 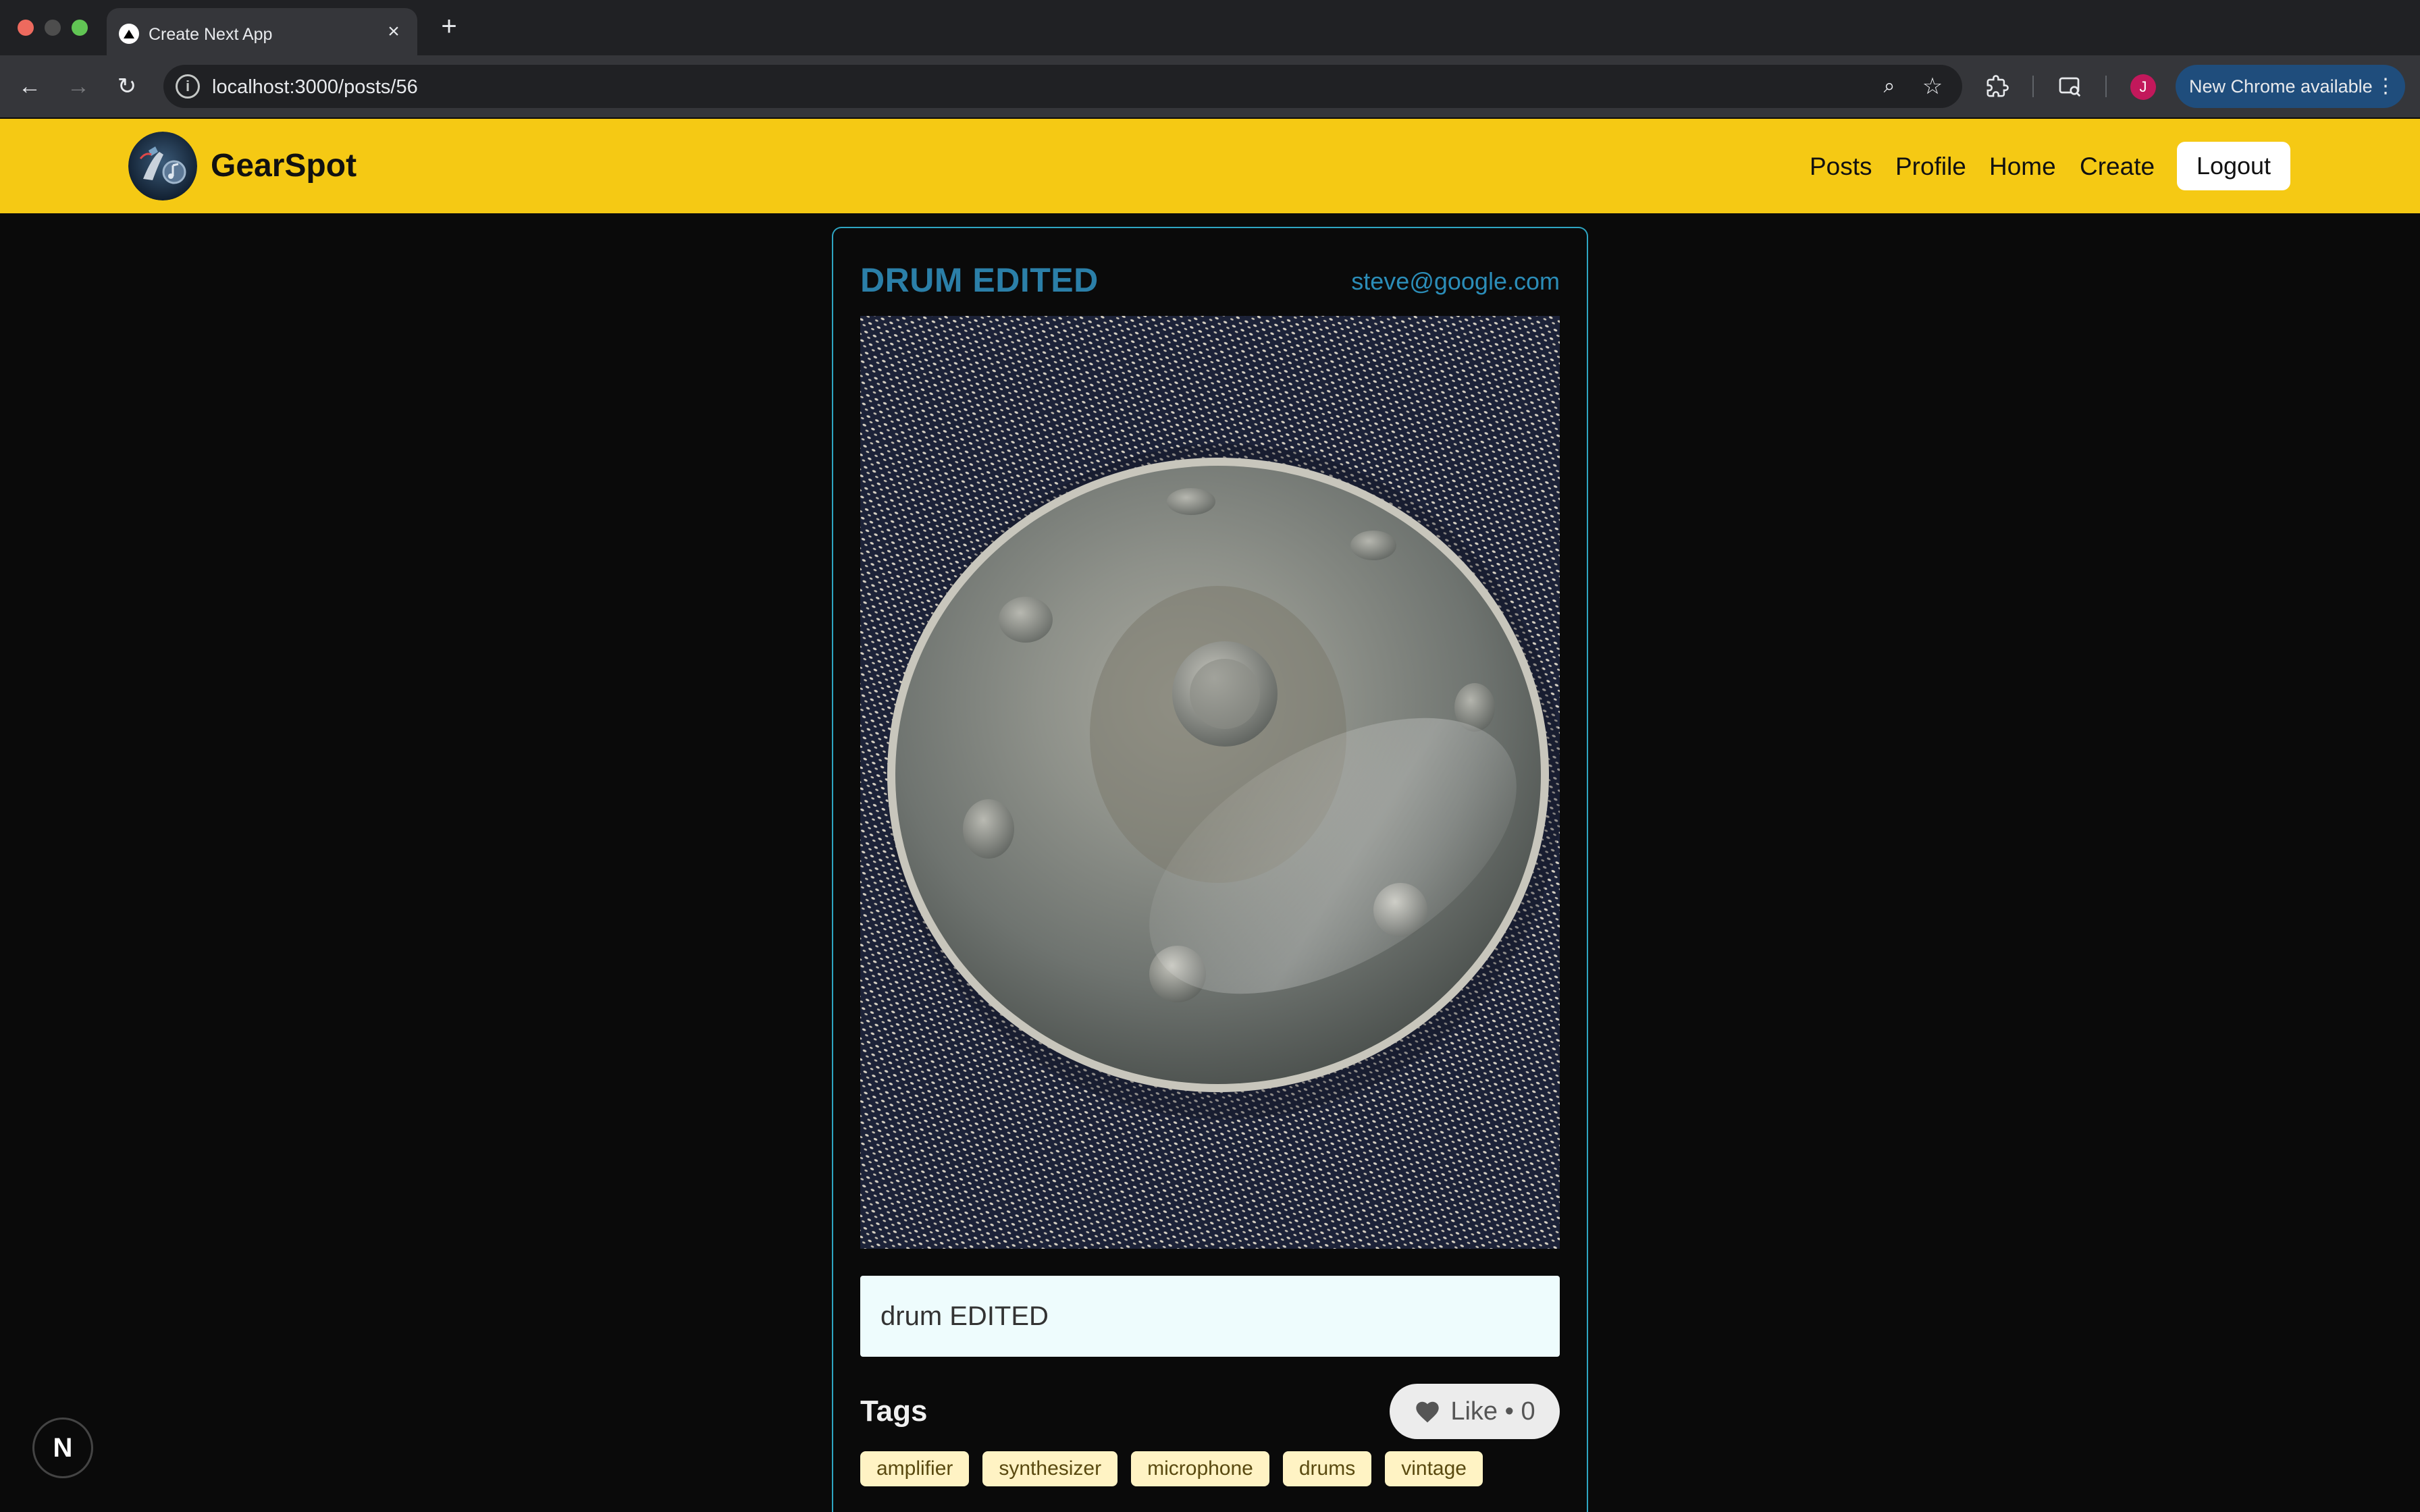 I want to click on nav-home-link: Home, so click(x=2022, y=167).